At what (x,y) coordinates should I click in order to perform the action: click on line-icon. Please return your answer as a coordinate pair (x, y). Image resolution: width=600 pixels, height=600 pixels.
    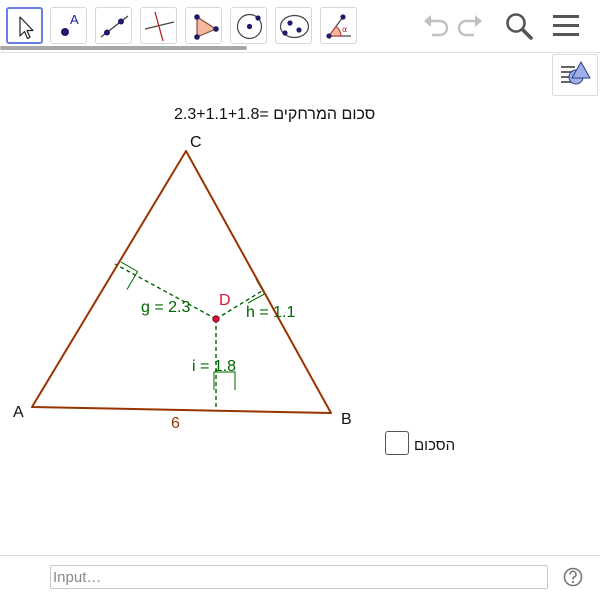
    Looking at the image, I should click on (114, 26).